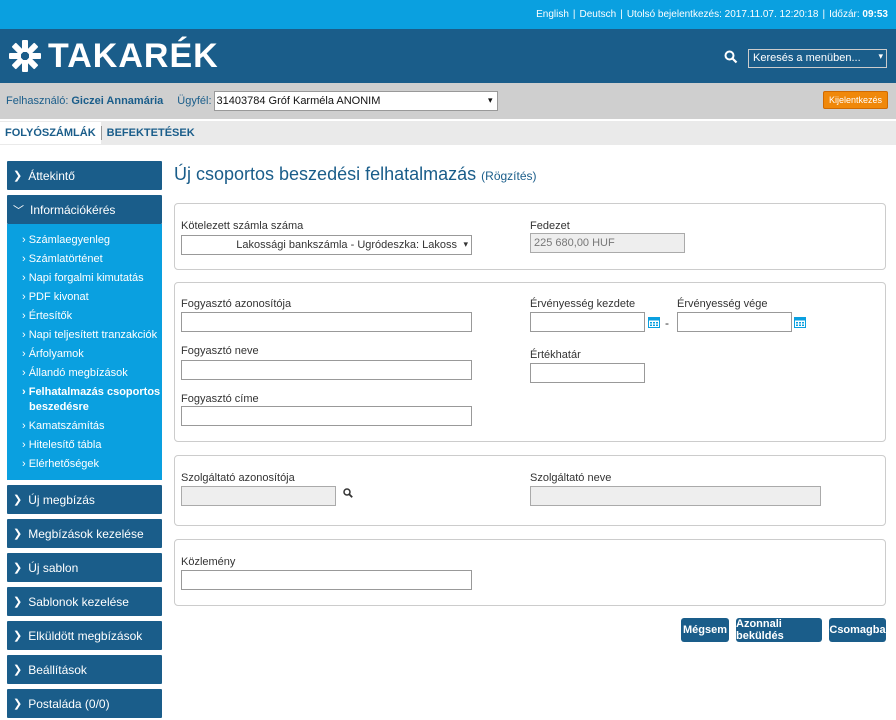 The height and width of the screenshot is (720, 896). What do you see at coordinates (51, 175) in the screenshot?
I see `sidebar-item-label: Áttekintő` at bounding box center [51, 175].